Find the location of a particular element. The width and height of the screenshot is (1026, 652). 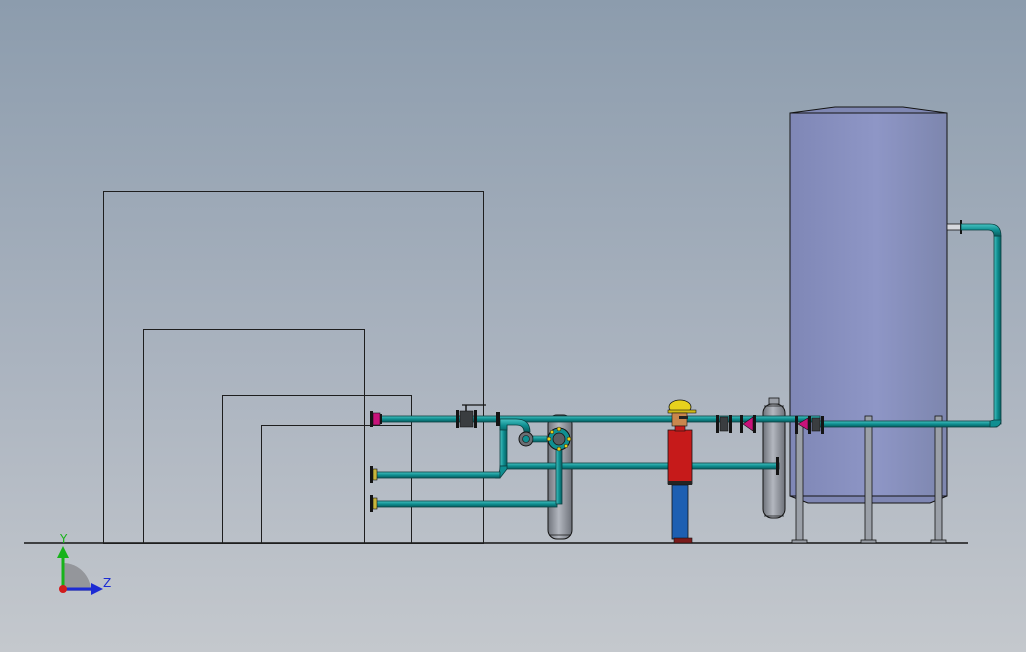

worker-collar is located at coordinates (680, 428).